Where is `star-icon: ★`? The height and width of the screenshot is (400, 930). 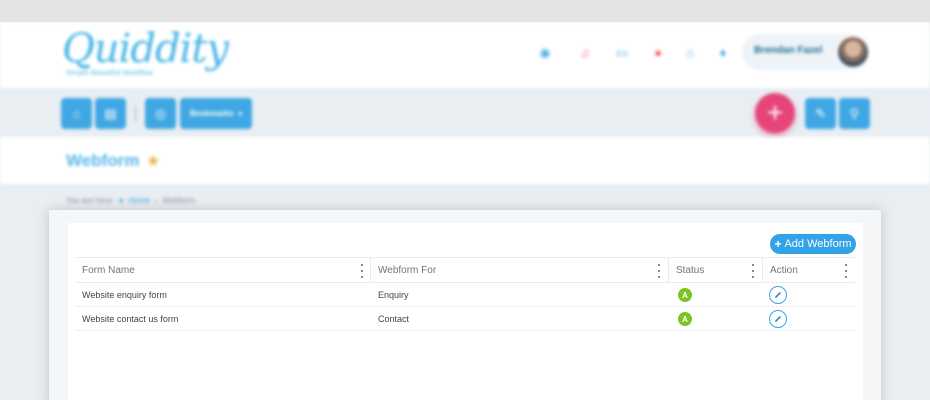 star-icon: ★ is located at coordinates (153, 161).